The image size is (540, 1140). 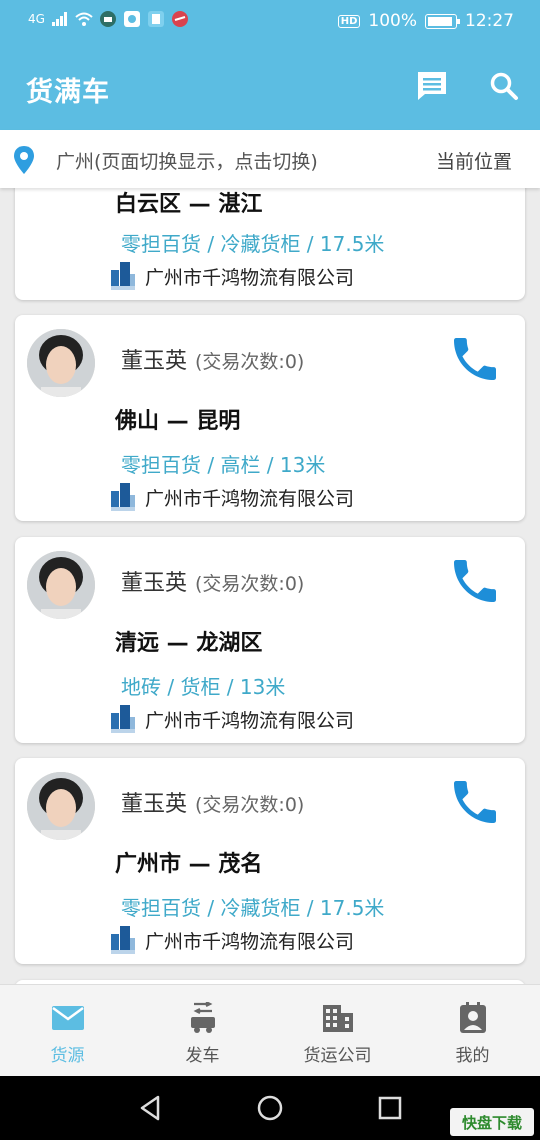 I want to click on wifi-icon, so click(x=84, y=19).